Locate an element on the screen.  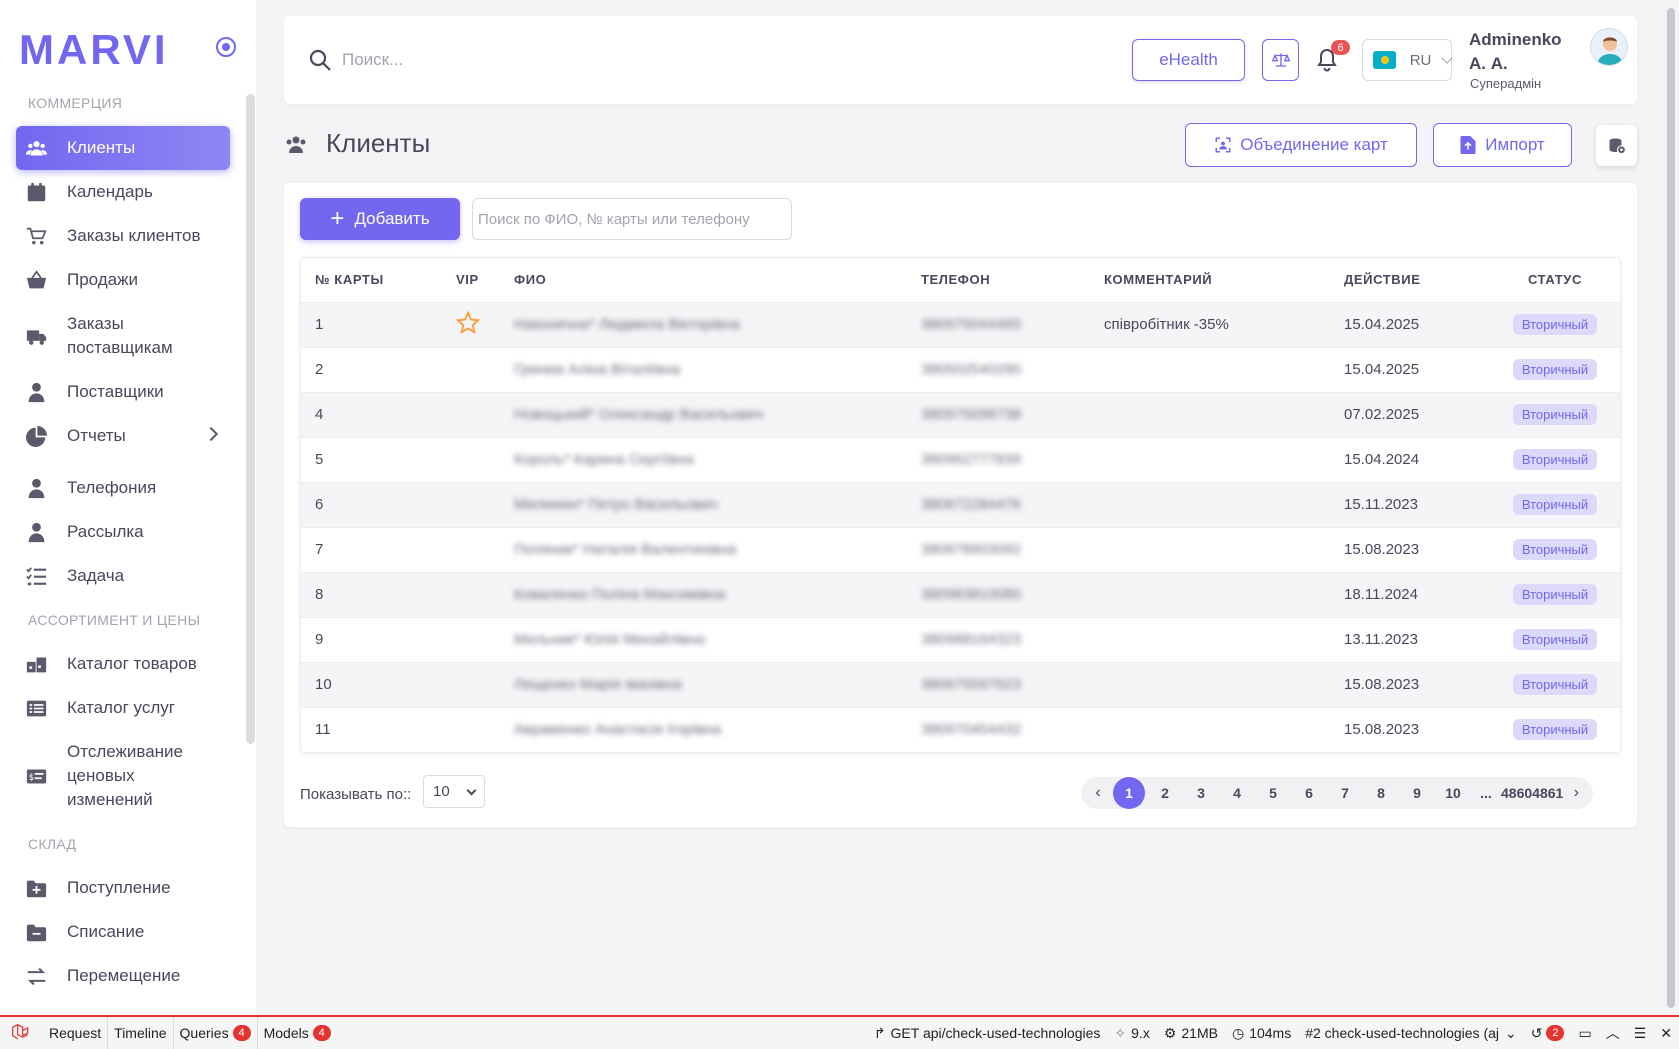
sidebar-item-label: Продажи is located at coordinates (102, 279).